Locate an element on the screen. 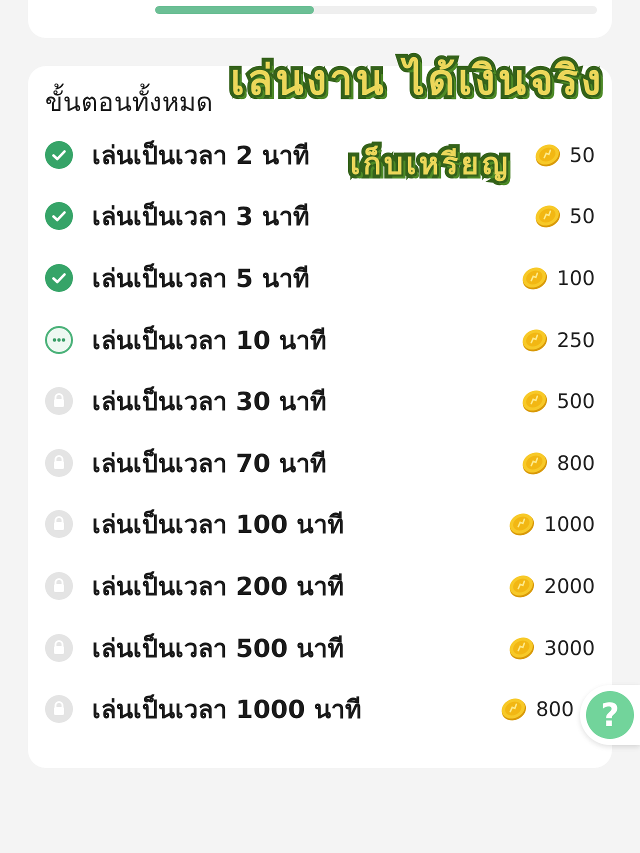 The height and width of the screenshot is (853, 640). section-title: ขั้นตอนทั้งหมด is located at coordinates (129, 103).